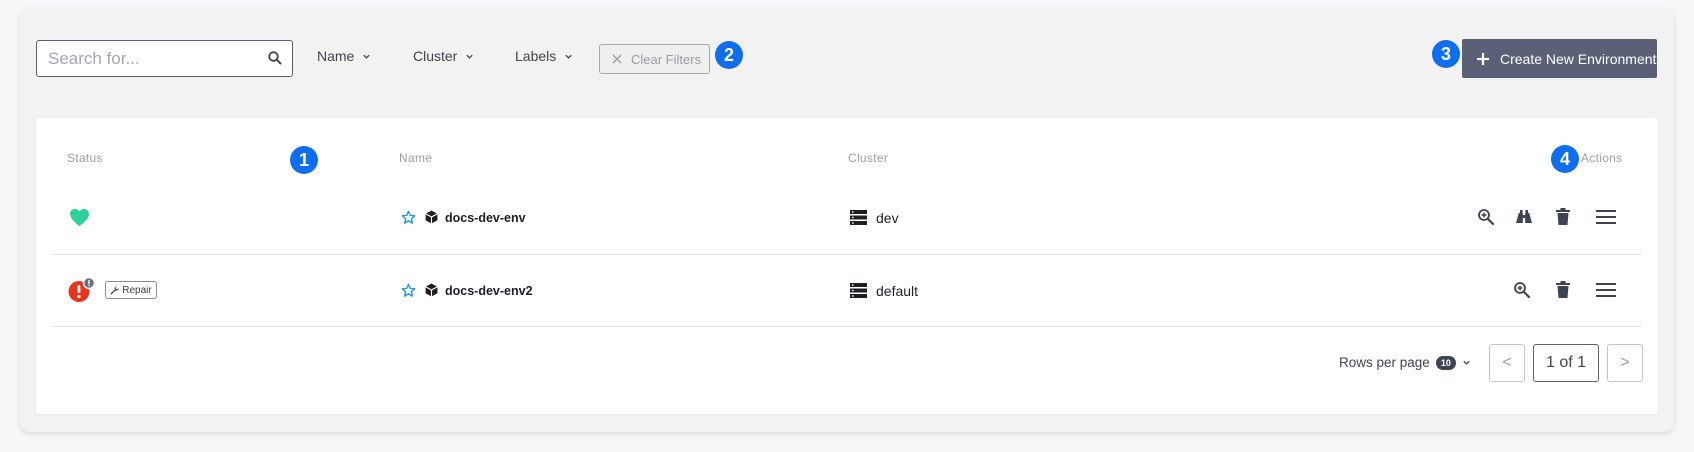 The image size is (1694, 452). What do you see at coordinates (275, 58) in the screenshot?
I see `search-icon` at bounding box center [275, 58].